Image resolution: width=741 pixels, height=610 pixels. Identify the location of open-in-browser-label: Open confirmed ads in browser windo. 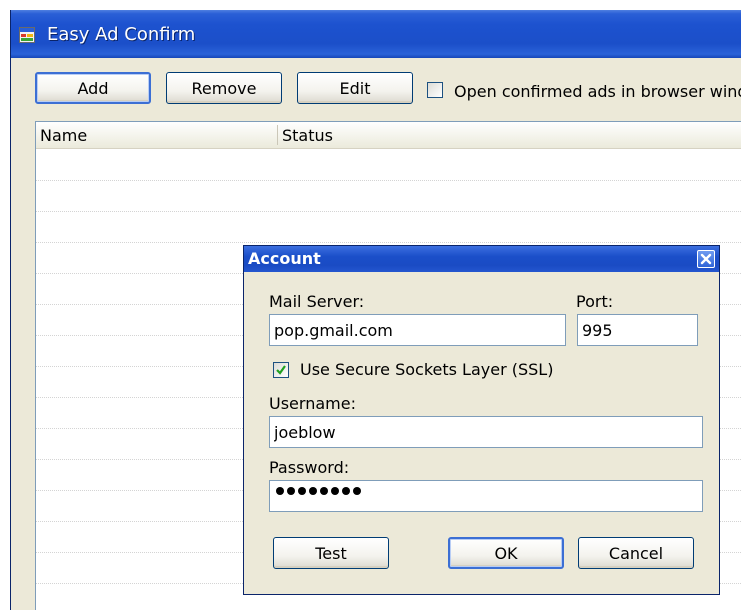
(597, 91).